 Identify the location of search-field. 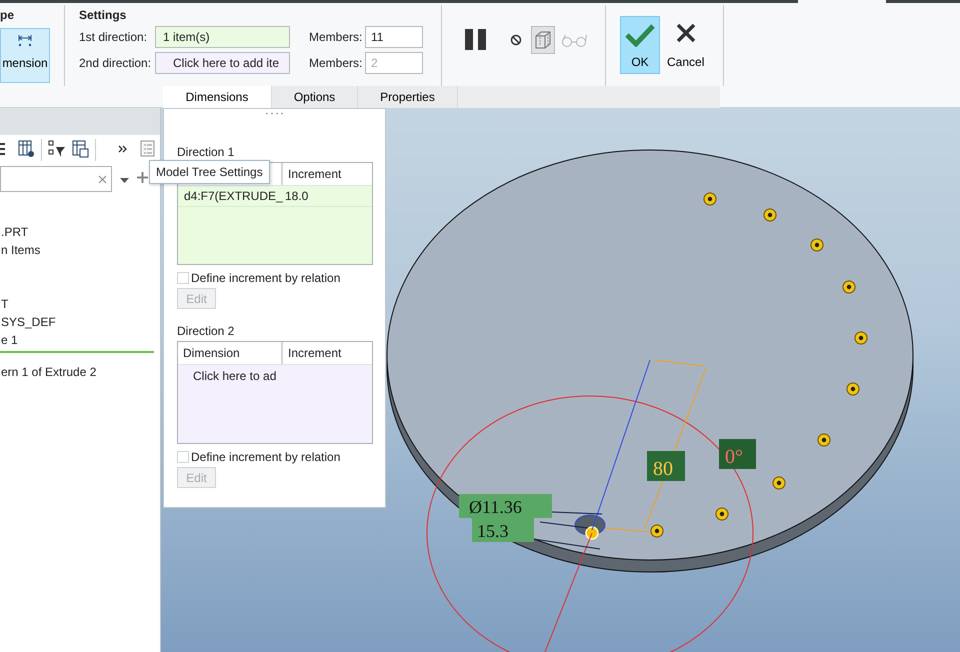
(56, 179).